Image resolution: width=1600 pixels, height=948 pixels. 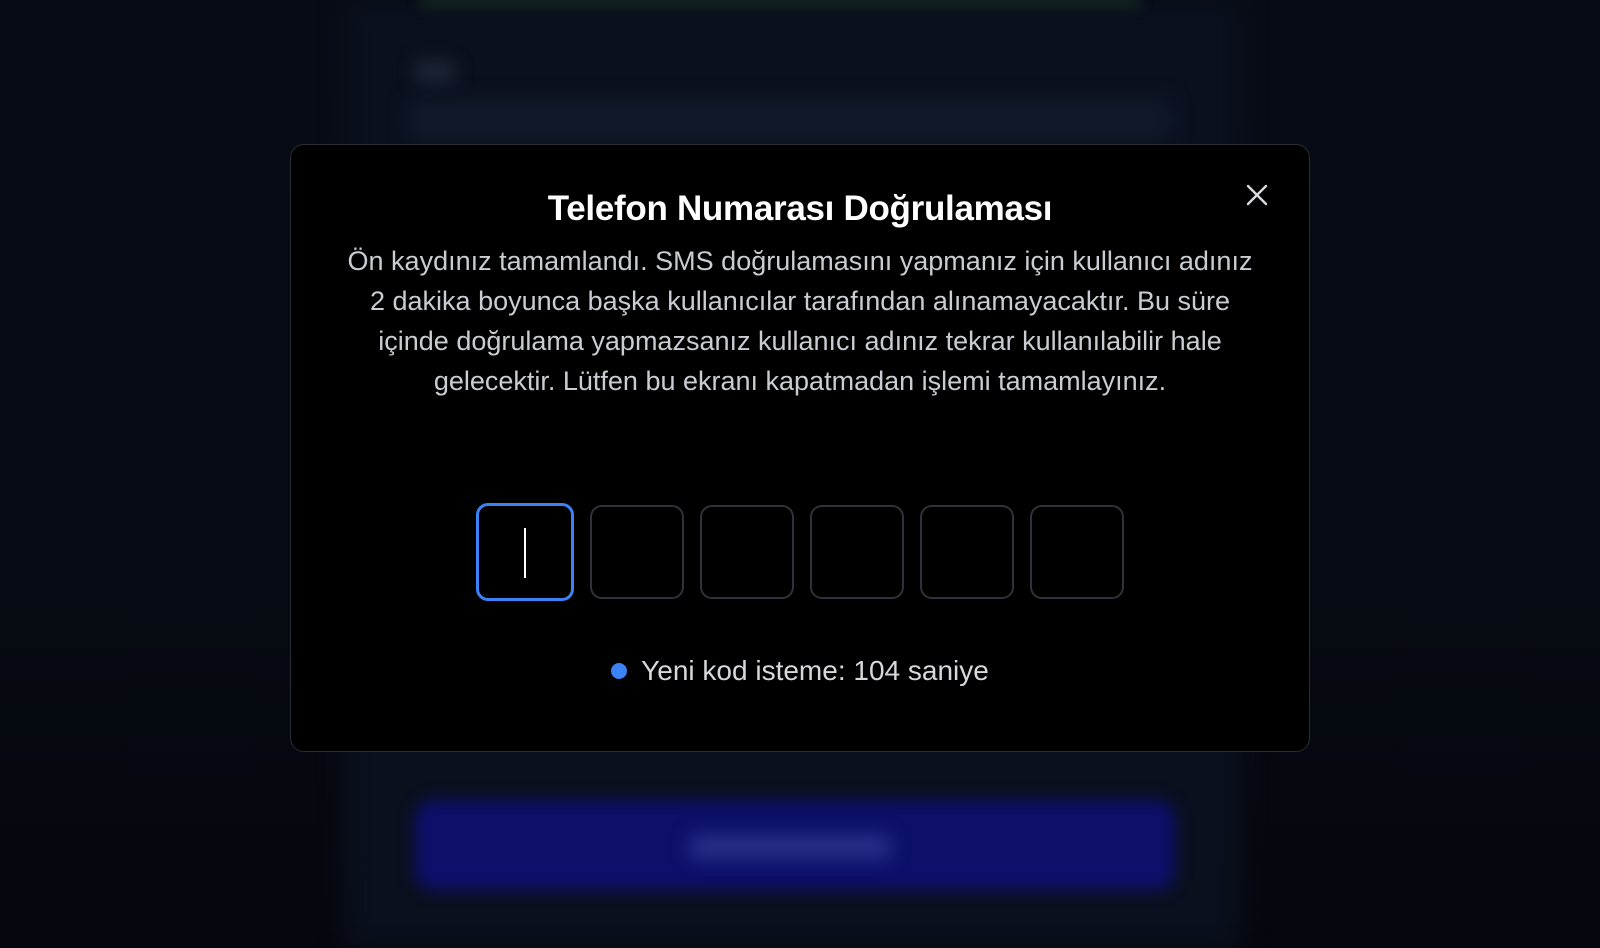 I want to click on otp-input-group, so click(x=800, y=552).